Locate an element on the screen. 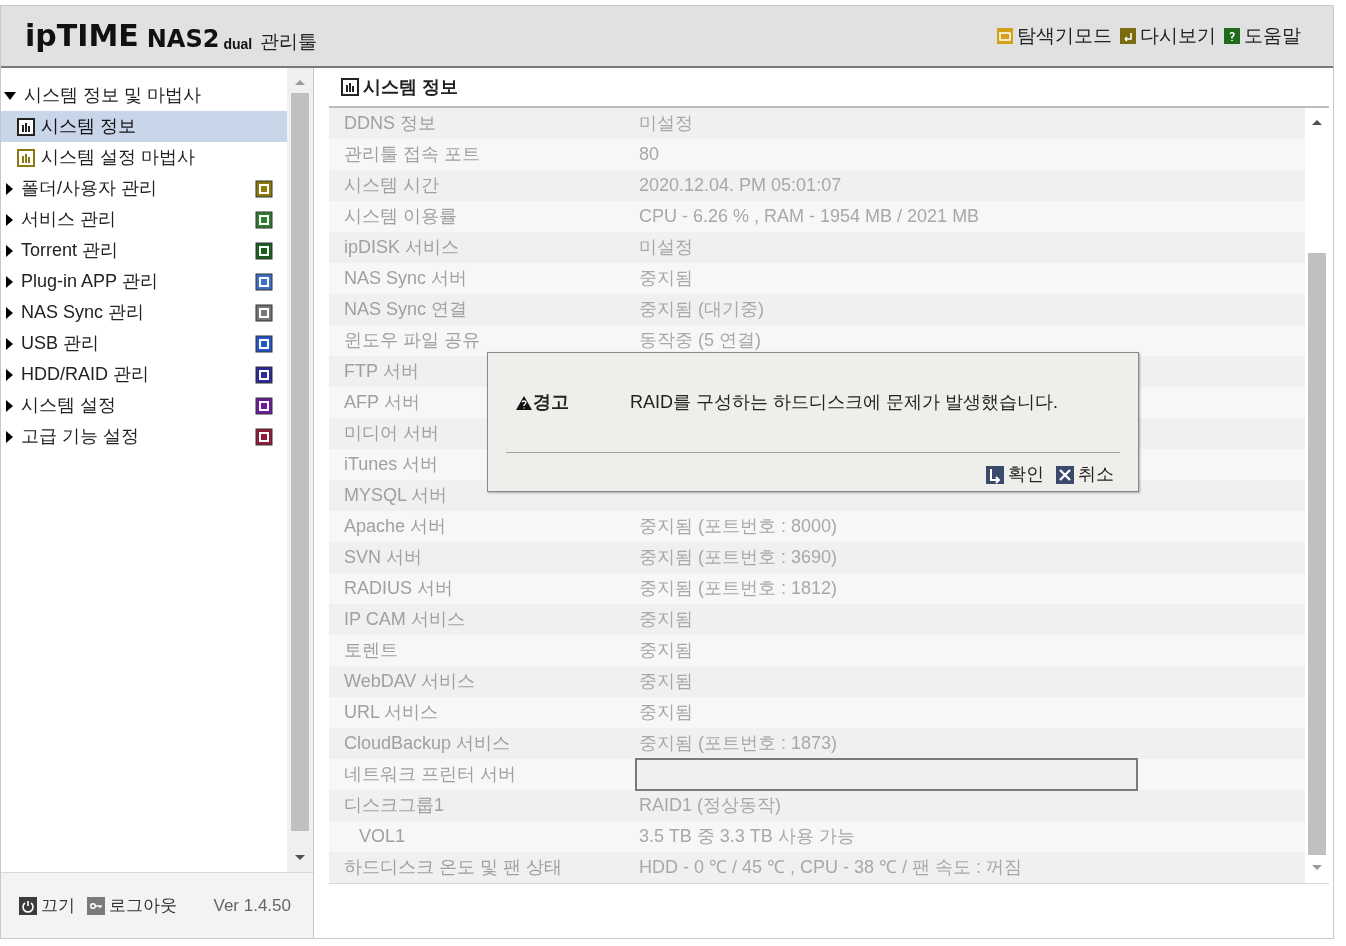  row-value: 중지됨 (포트번호 : 1812) is located at coordinates (738, 588).